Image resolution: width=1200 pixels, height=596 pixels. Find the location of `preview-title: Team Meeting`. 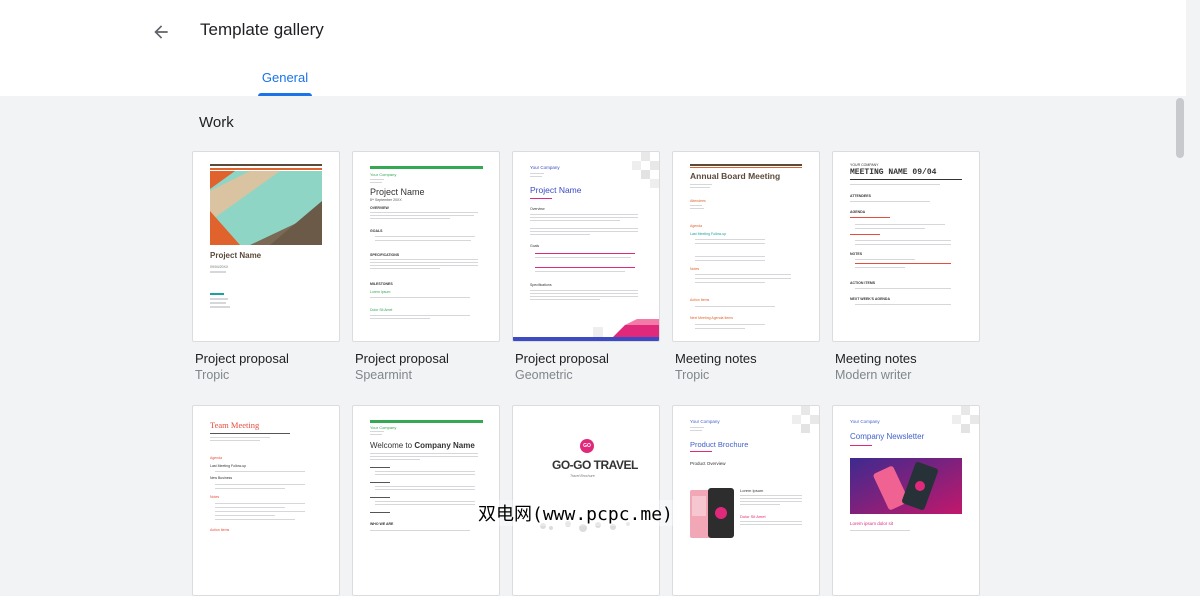

preview-title: Team Meeting is located at coordinates (235, 425).